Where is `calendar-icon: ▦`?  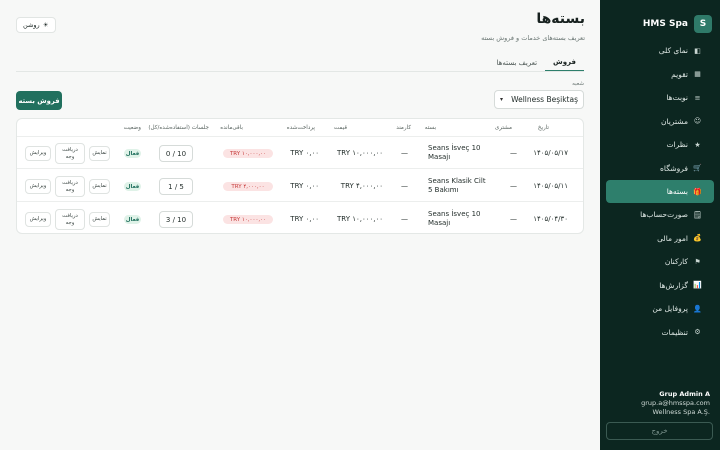 calendar-icon: ▦ is located at coordinates (697, 74).